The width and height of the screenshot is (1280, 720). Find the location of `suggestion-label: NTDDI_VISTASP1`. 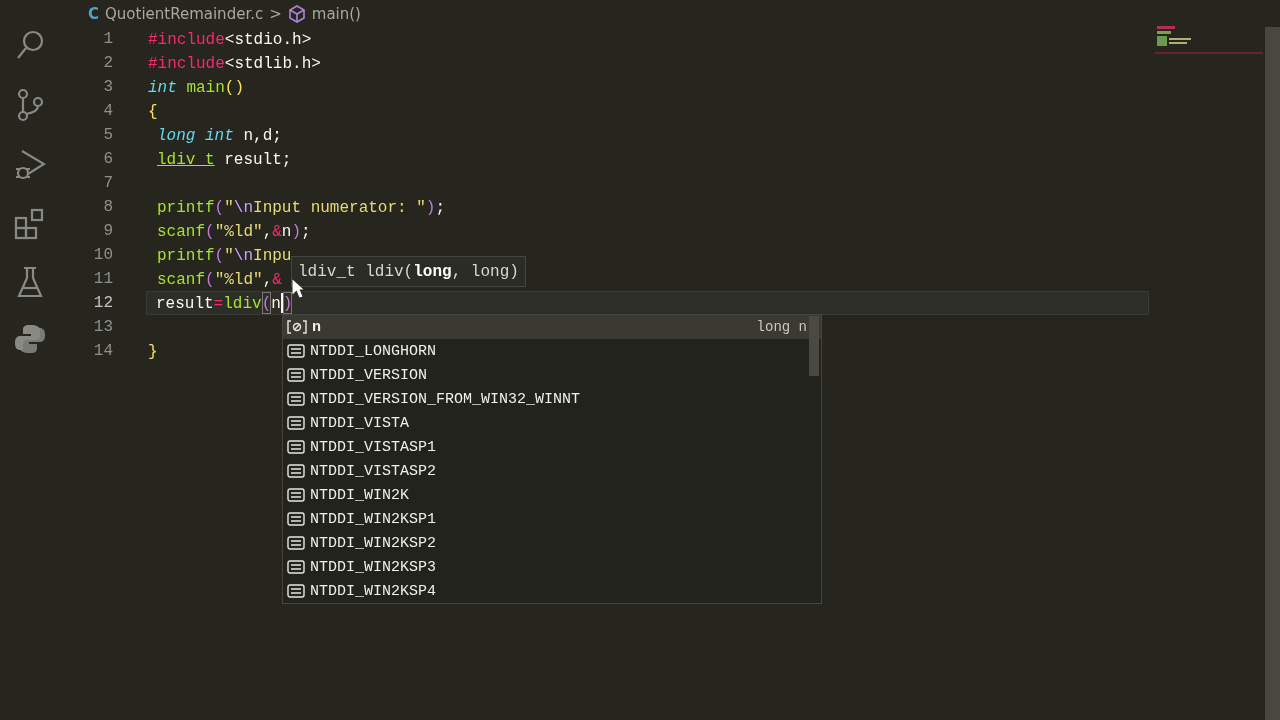

suggestion-label: NTDDI_VISTASP1 is located at coordinates (373, 447).